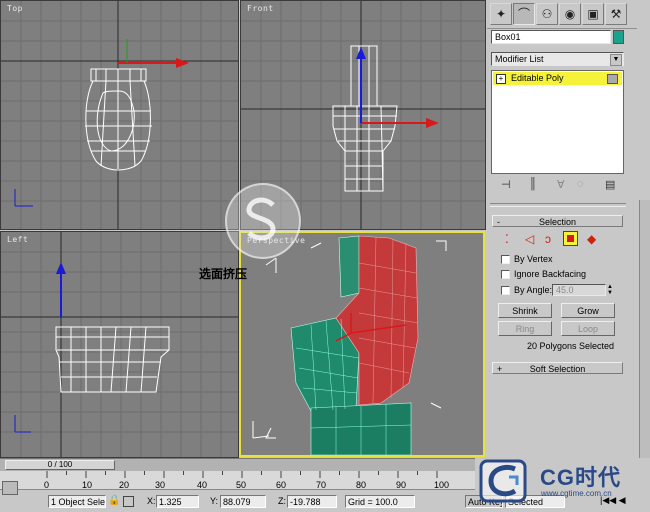 Image resolution: width=650 pixels, height=512 pixels. What do you see at coordinates (557, 59) in the screenshot?
I see `modifier-list-dropdown: Modifier List ▼` at bounding box center [557, 59].